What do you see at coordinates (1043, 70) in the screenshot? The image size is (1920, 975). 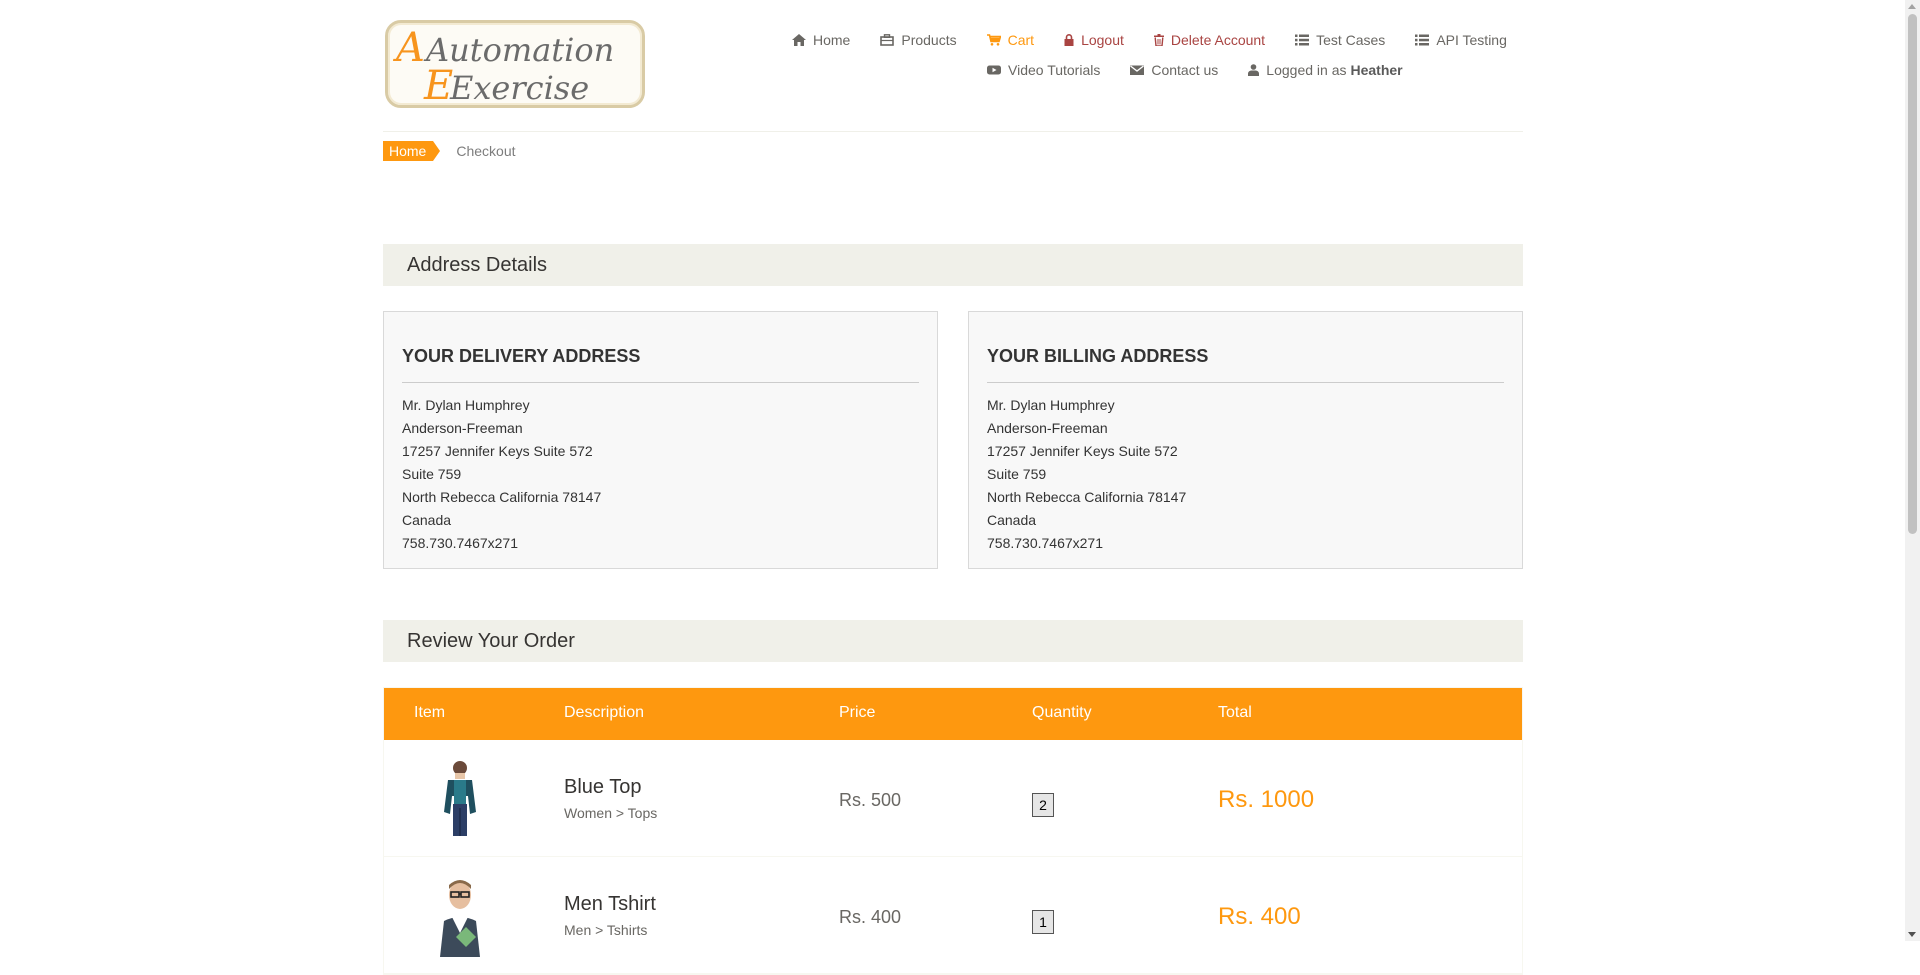 I see `nav-video-tutorials: Video Tutorials` at bounding box center [1043, 70].